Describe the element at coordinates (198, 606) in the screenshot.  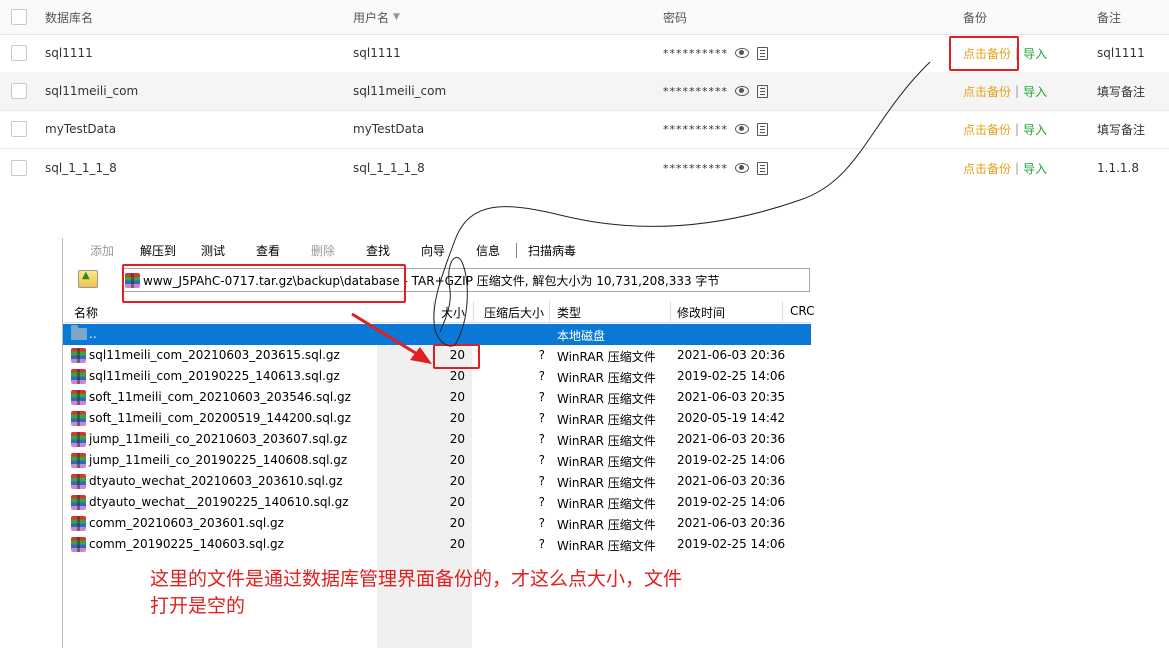
I see `annotation-line-2: 打开是空的` at that location.